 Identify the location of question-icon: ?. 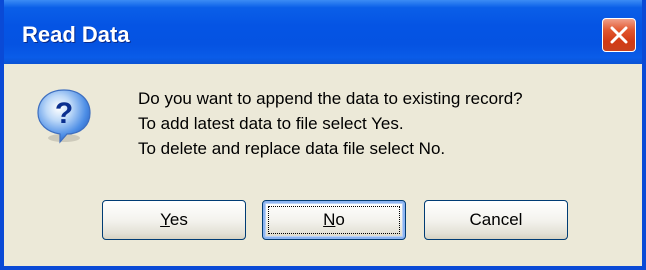
(64, 116).